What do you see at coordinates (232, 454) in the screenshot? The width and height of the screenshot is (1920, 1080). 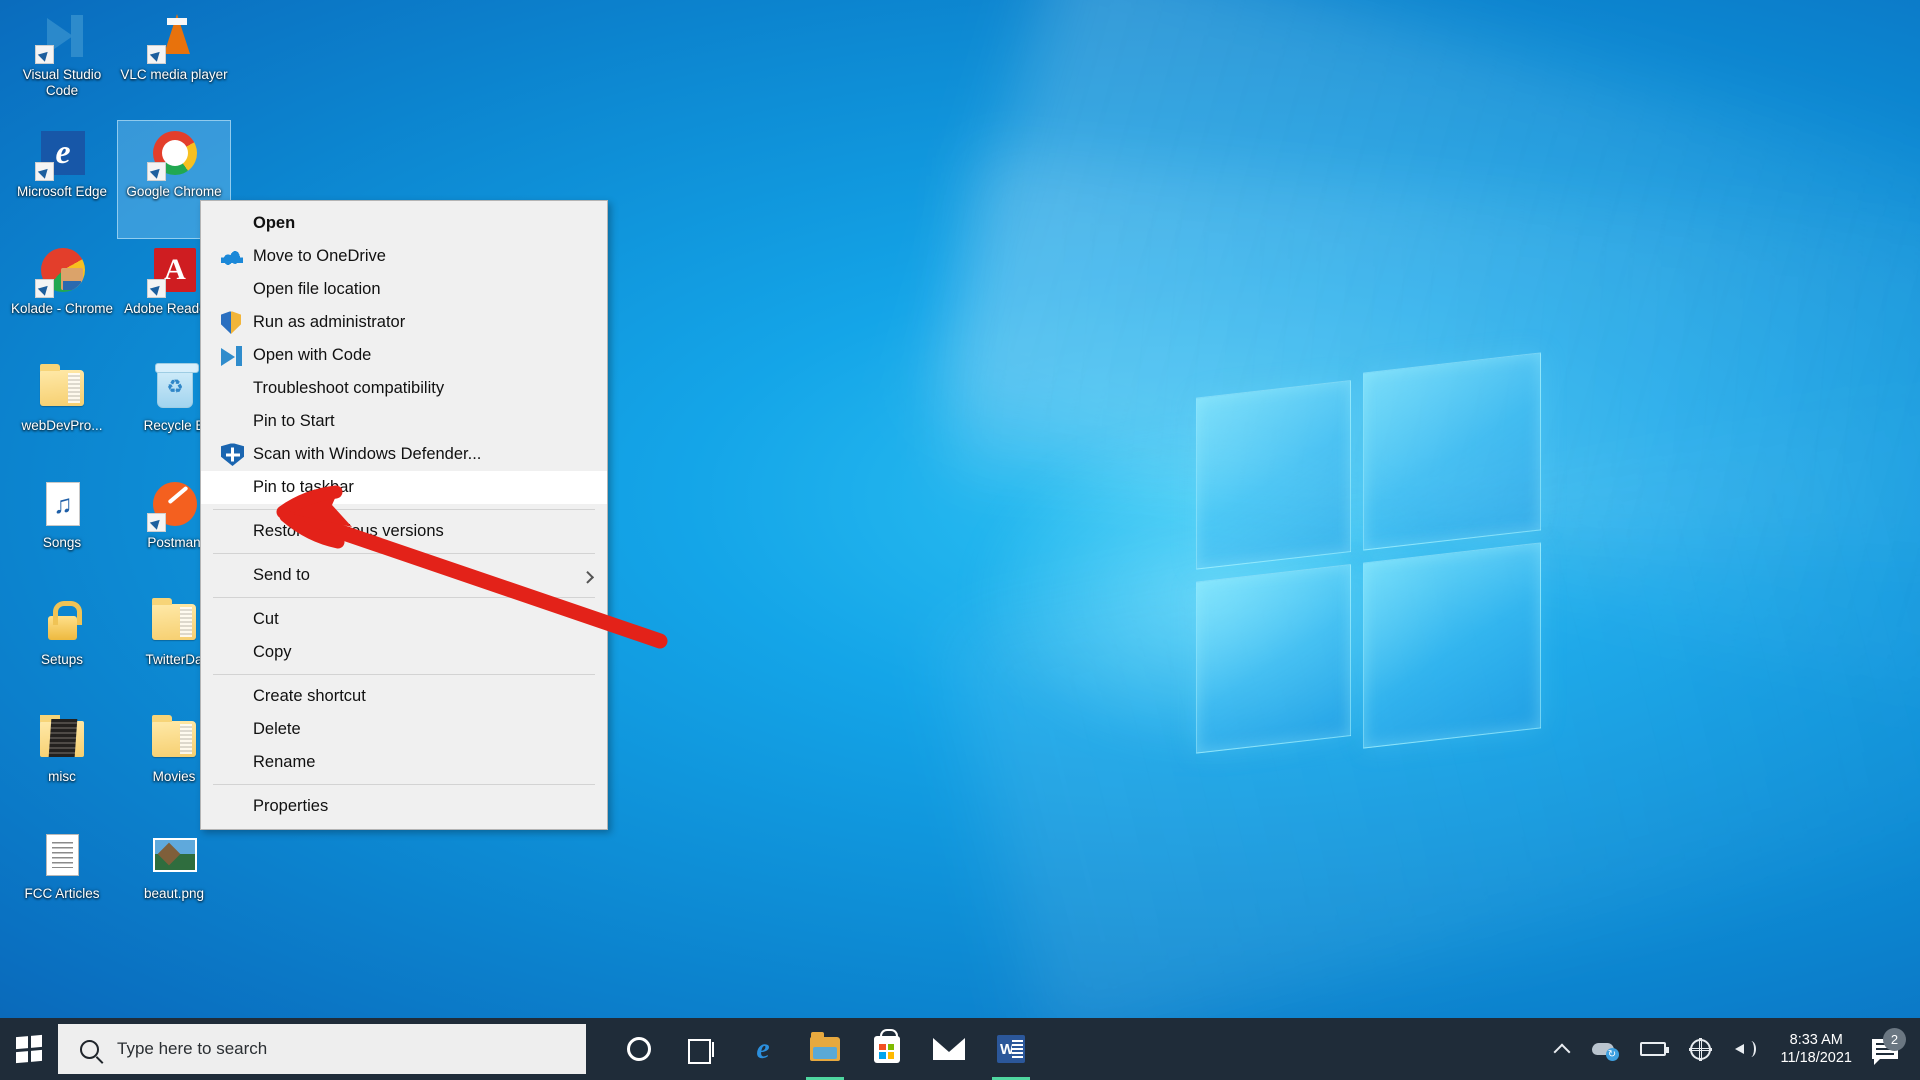 I see `defender-icon` at bounding box center [232, 454].